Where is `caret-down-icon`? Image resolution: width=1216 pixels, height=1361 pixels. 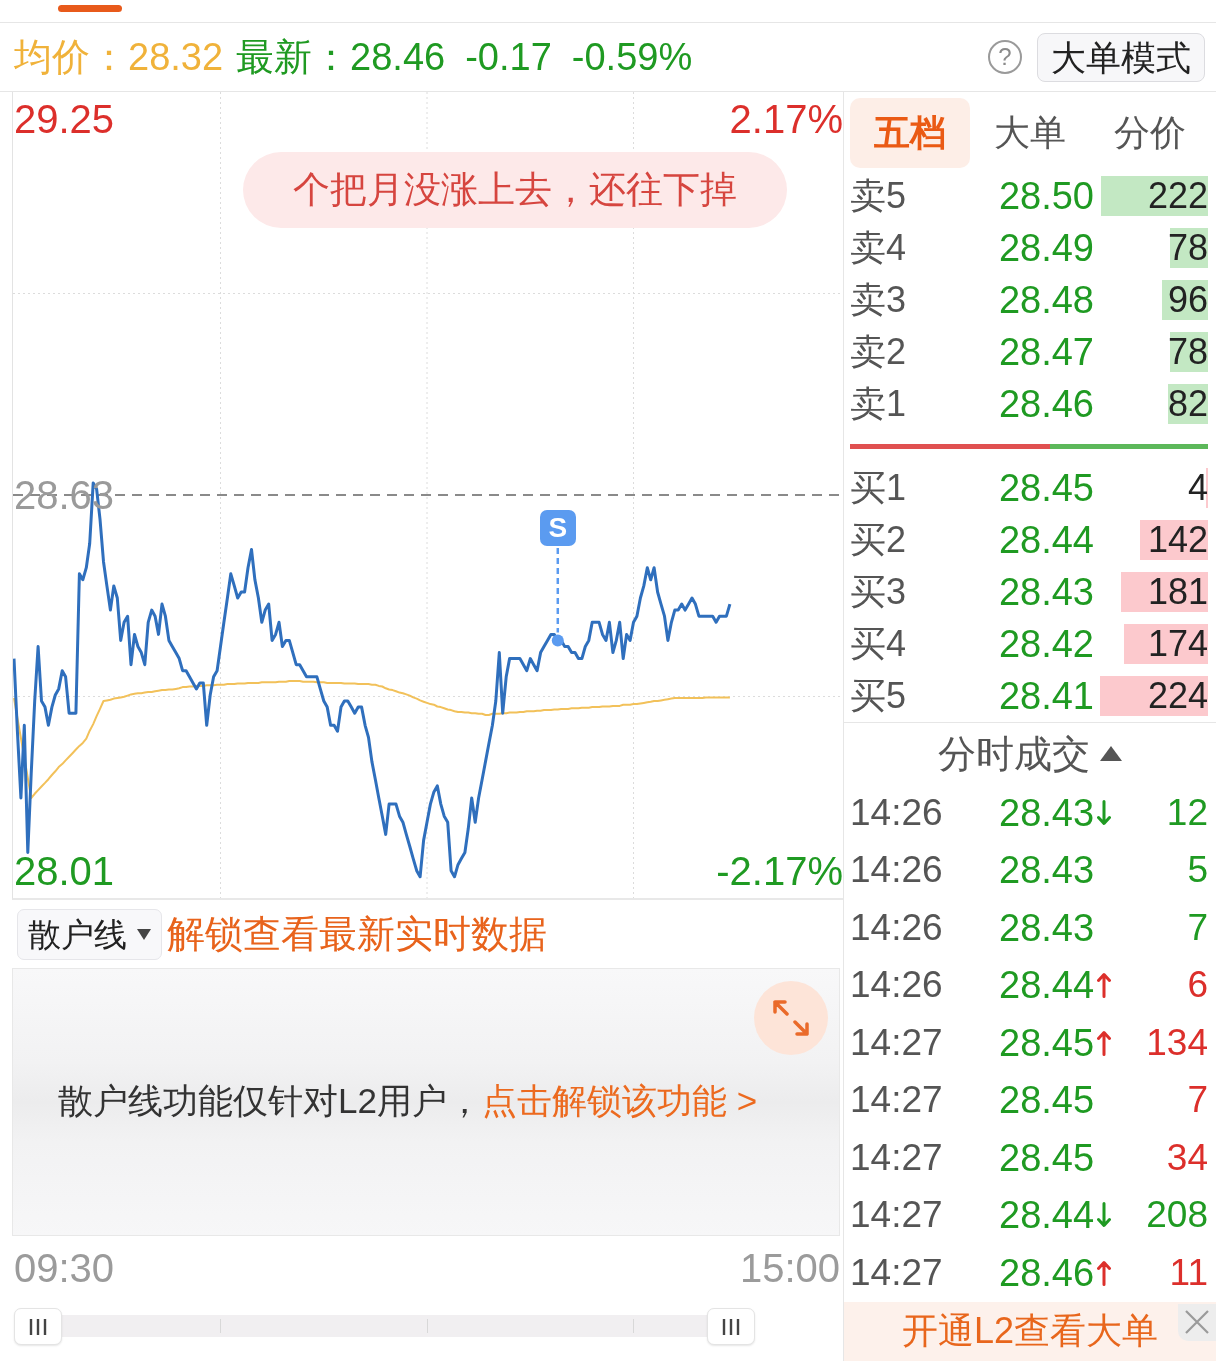
caret-down-icon is located at coordinates (144, 934).